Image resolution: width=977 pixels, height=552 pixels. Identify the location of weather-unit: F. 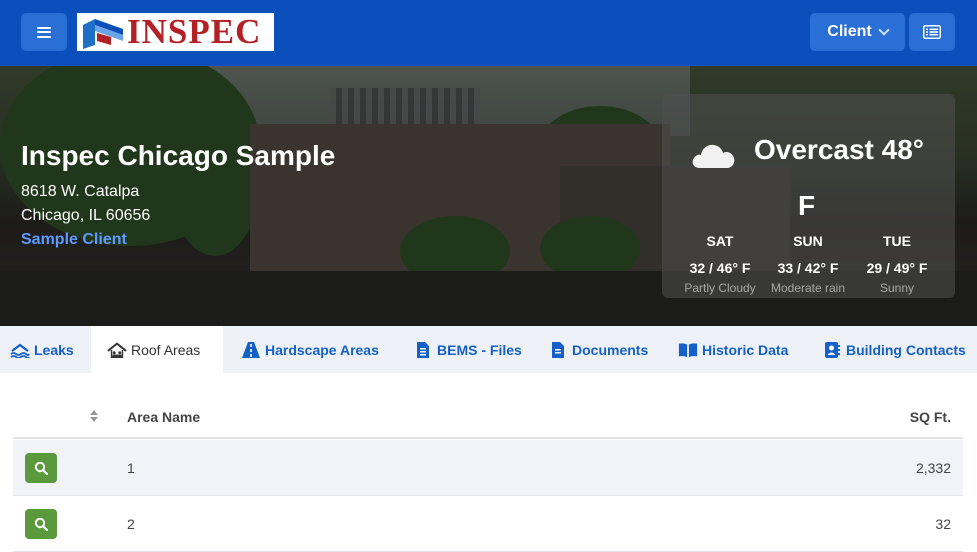
(807, 205).